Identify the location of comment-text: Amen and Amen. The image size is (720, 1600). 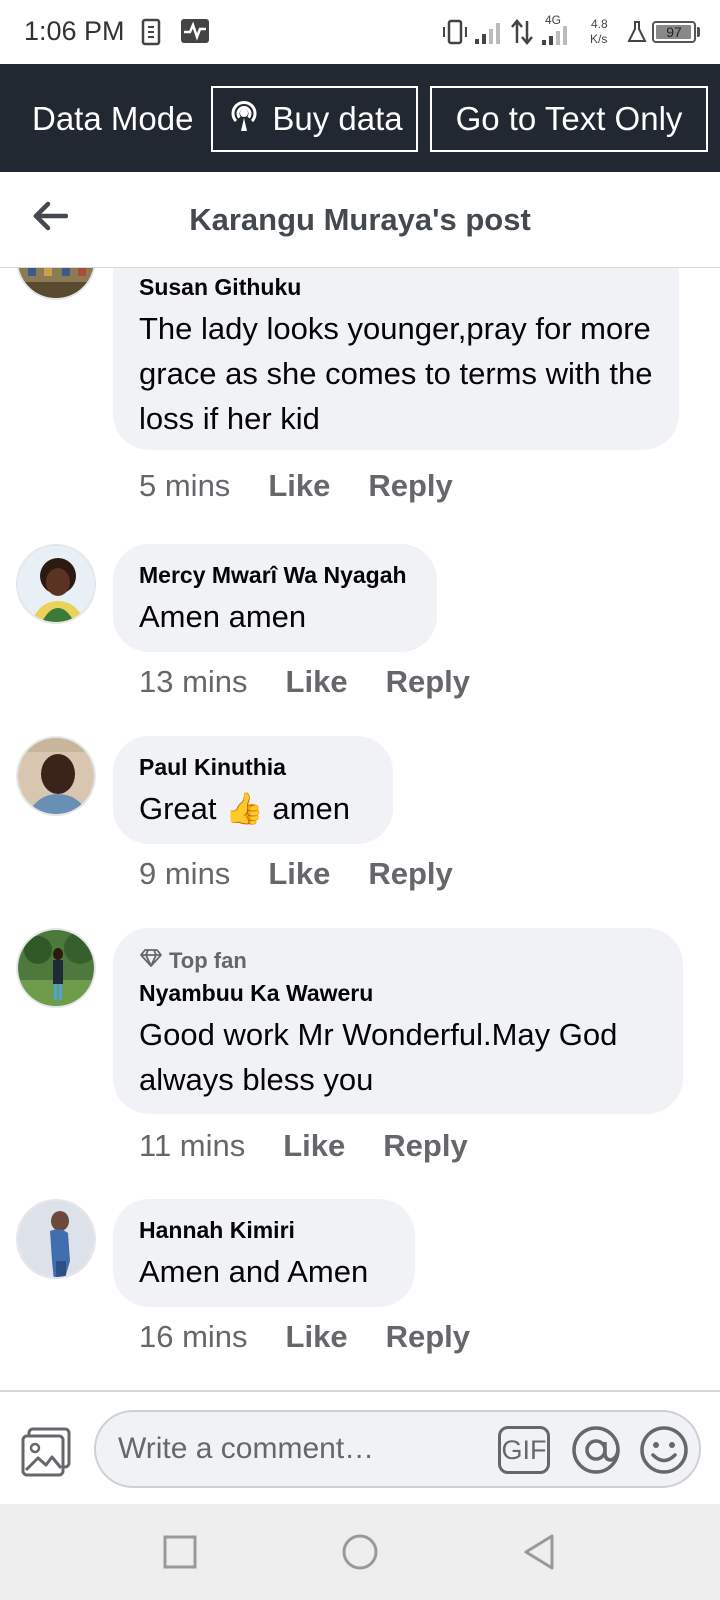
(254, 1271).